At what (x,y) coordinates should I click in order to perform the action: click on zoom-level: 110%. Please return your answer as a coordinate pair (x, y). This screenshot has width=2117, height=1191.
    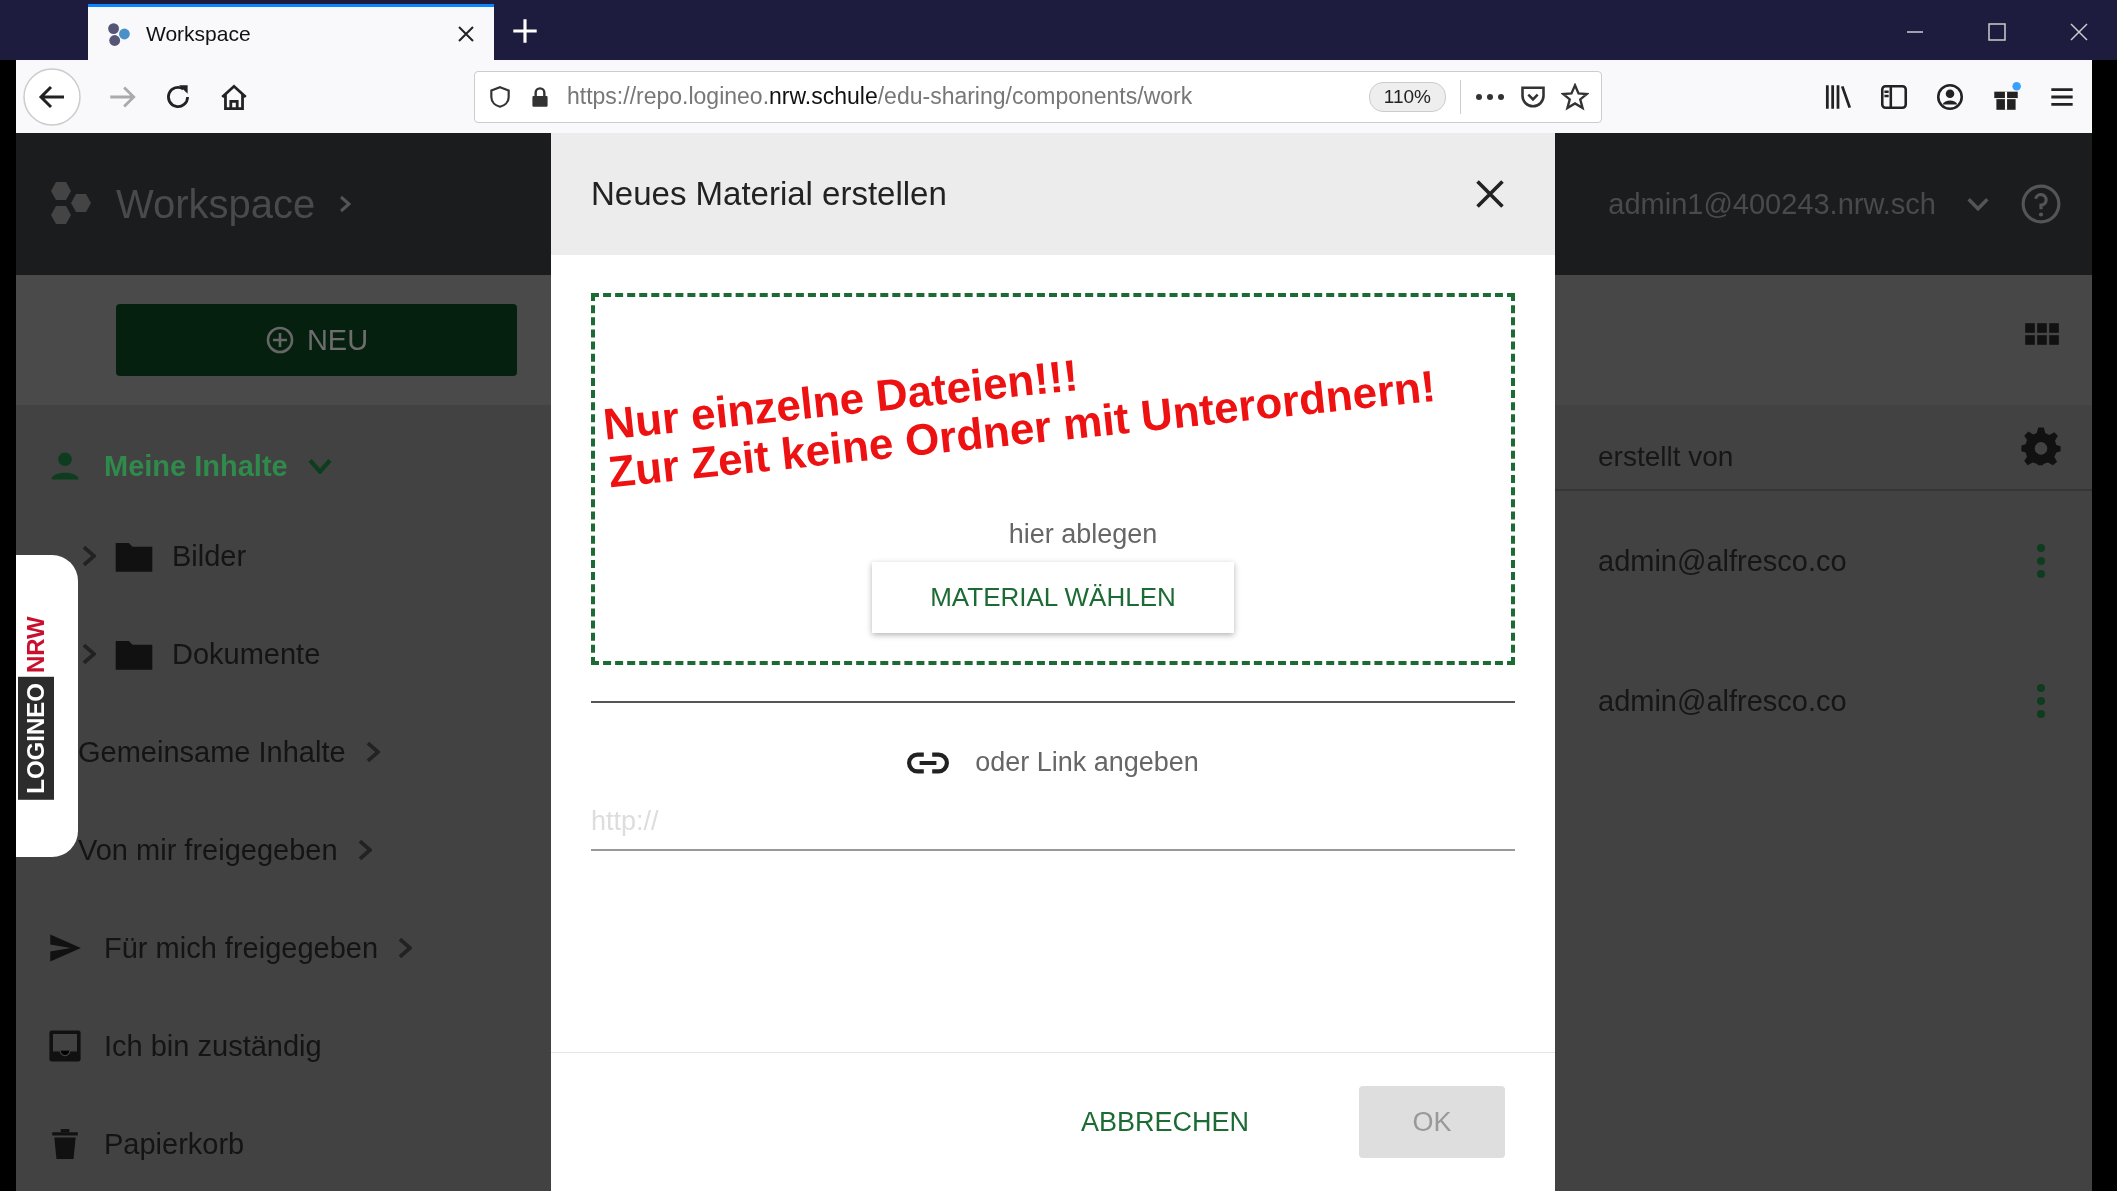
    Looking at the image, I should click on (1407, 96).